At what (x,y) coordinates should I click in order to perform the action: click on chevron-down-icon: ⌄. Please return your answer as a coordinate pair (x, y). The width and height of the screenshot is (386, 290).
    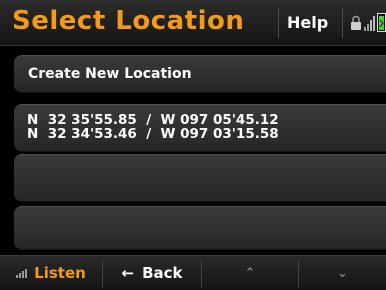
    Looking at the image, I should click on (342, 273).